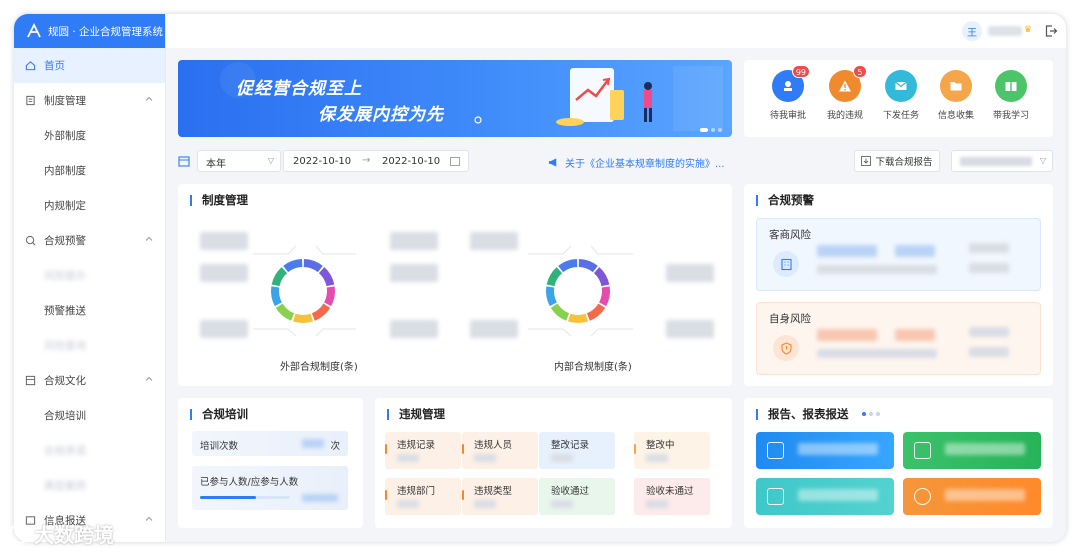  What do you see at coordinates (443, 291) in the screenshot?
I see `donut-charts` at bounding box center [443, 291].